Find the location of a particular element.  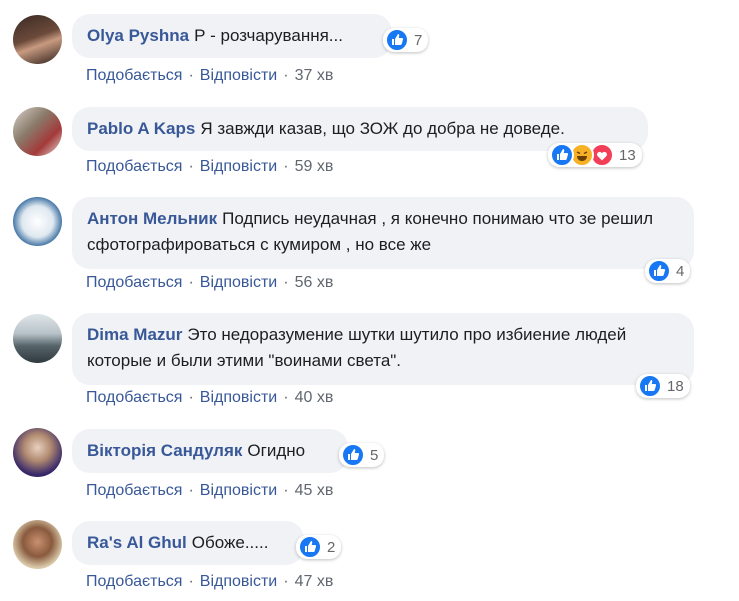

reaction-summary: 13 is located at coordinates (595, 155).